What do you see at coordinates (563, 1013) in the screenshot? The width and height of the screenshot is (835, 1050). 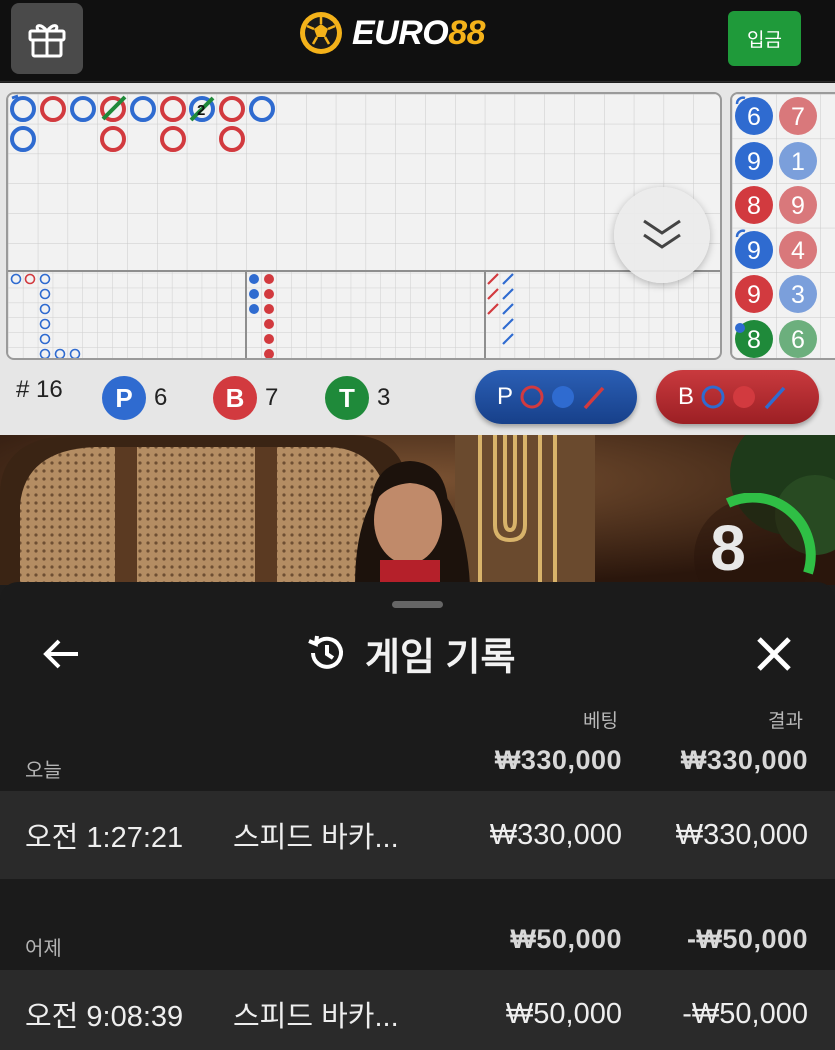 I see `history-row-bet: ₩50,000` at bounding box center [563, 1013].